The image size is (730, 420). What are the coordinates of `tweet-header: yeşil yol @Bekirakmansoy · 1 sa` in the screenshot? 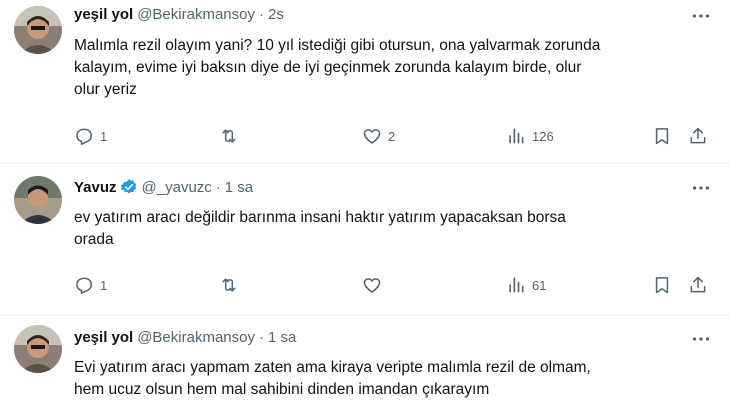 It's located at (185, 337).